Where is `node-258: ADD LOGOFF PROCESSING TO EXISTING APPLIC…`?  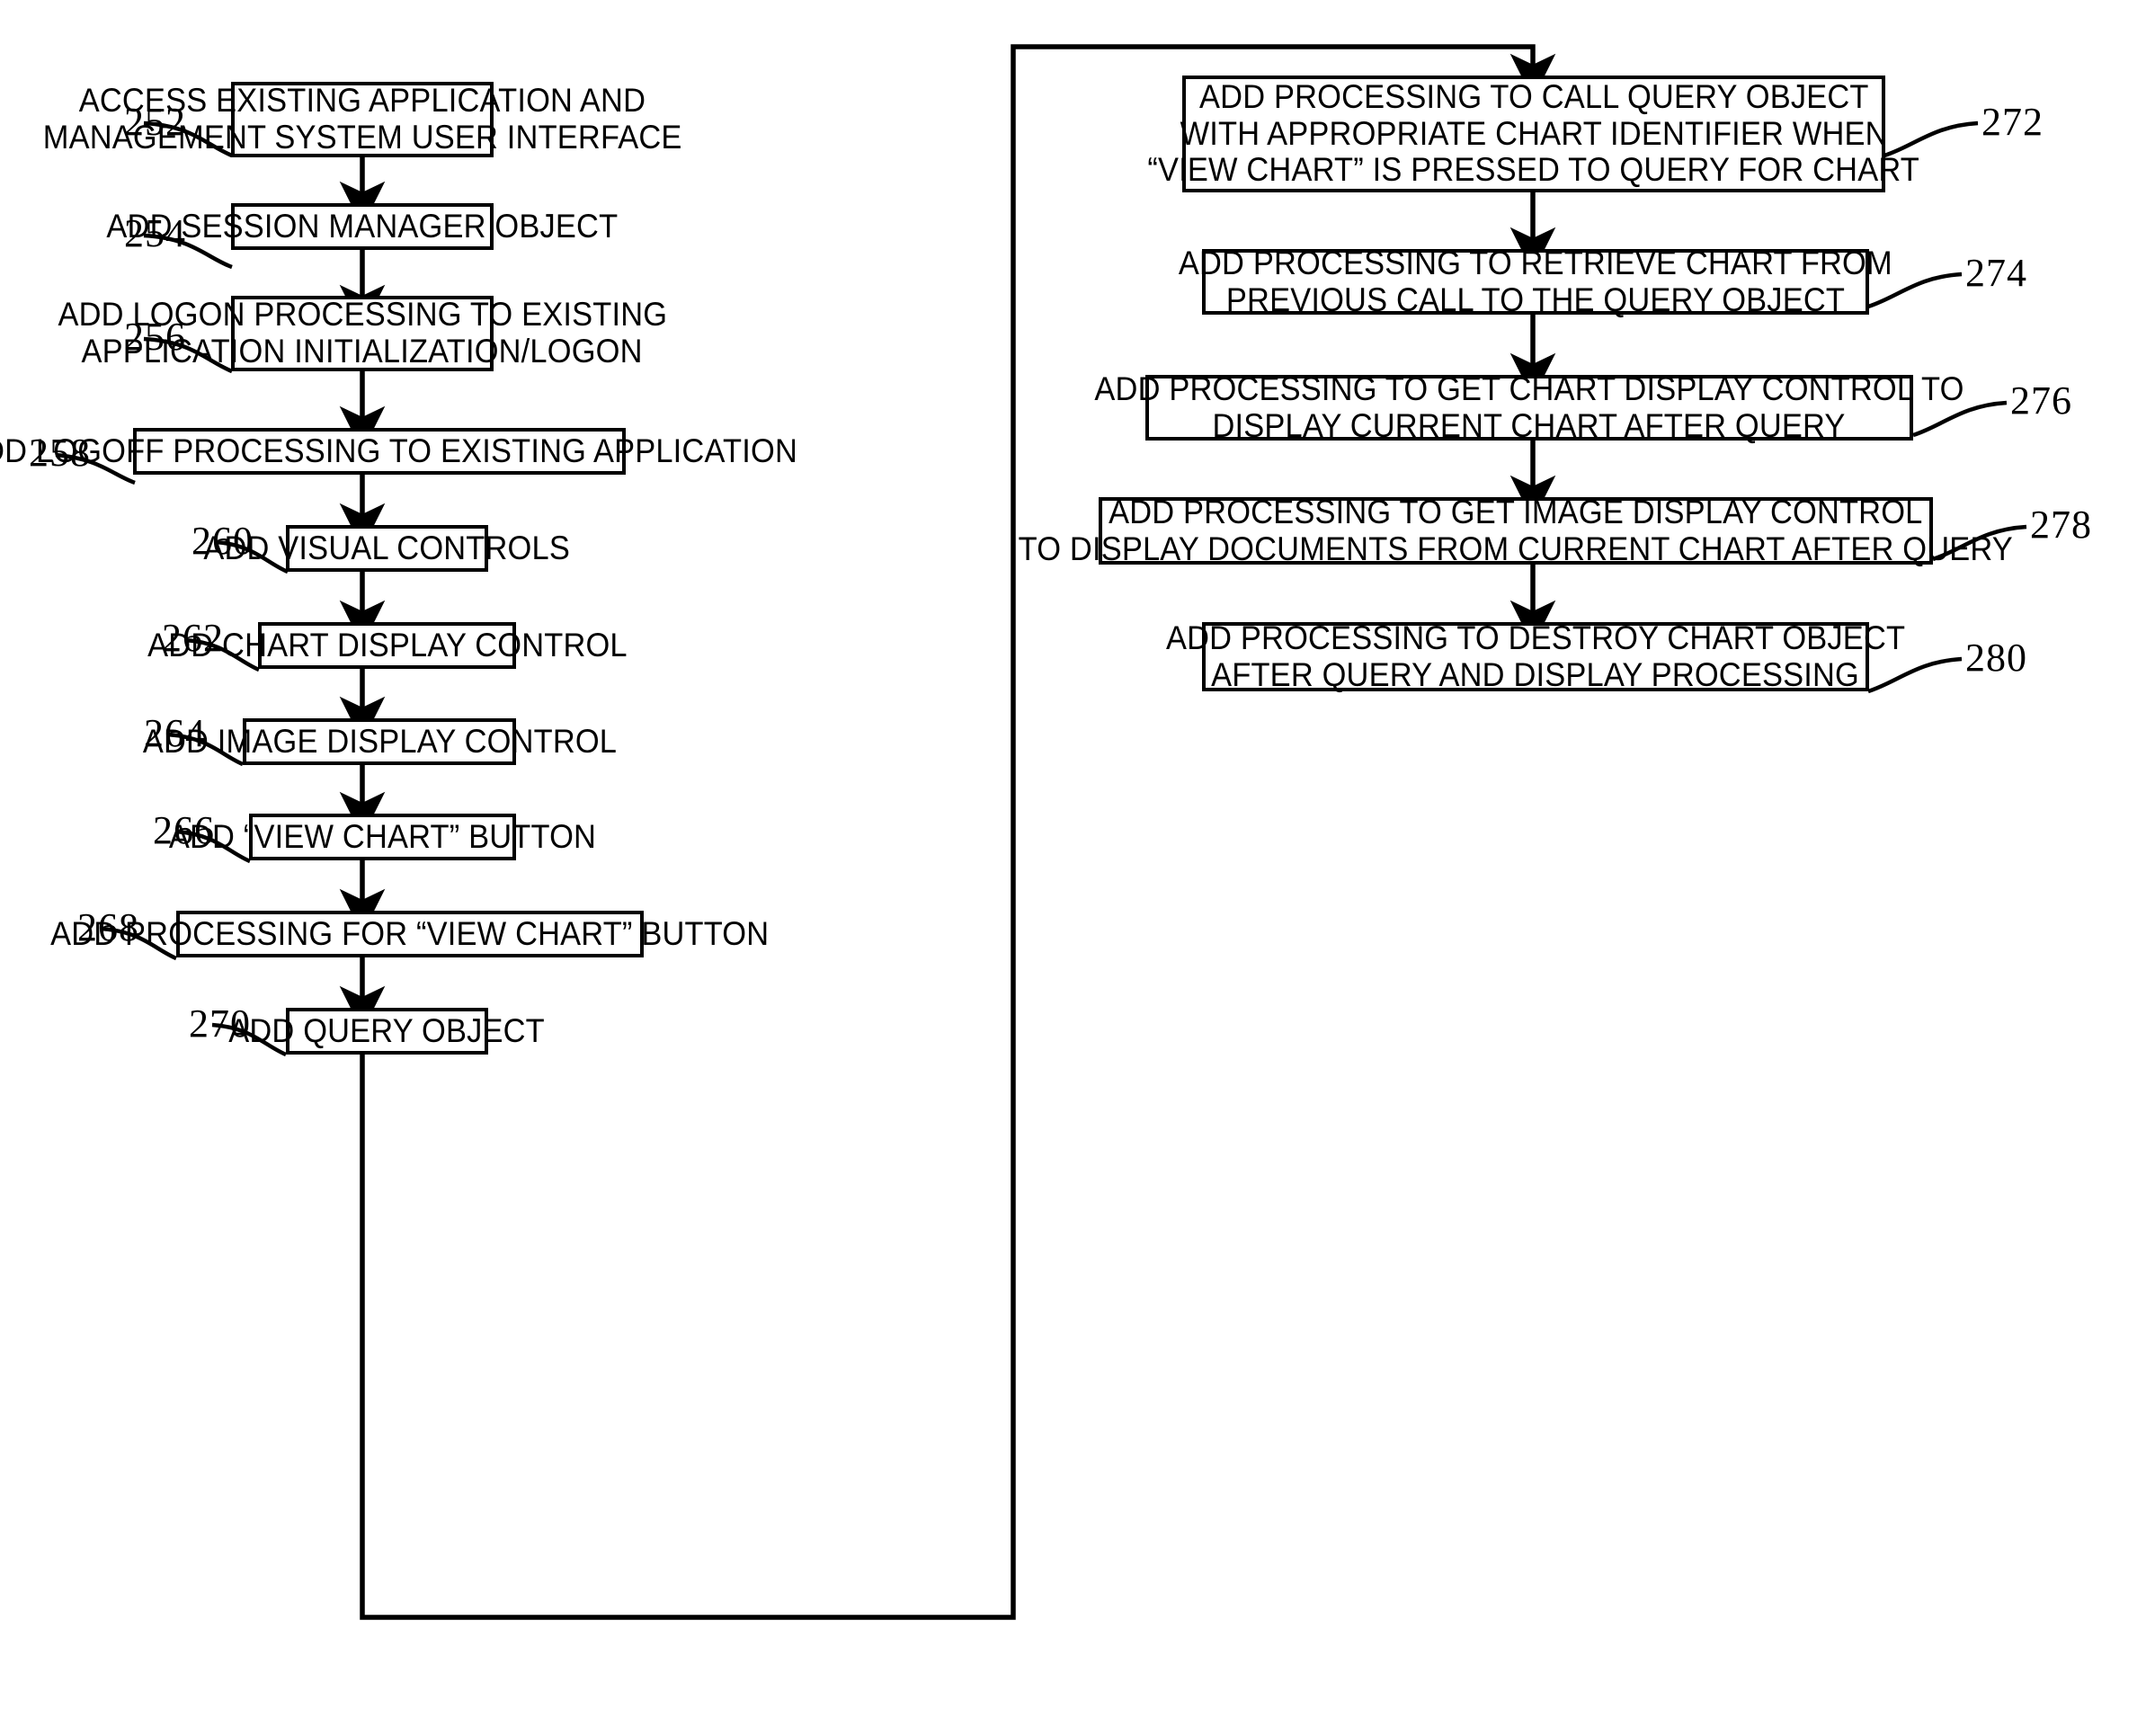
node-258: ADD LOGOFF PROCESSING TO EXISTING APPLIC… is located at coordinates (398, 451).